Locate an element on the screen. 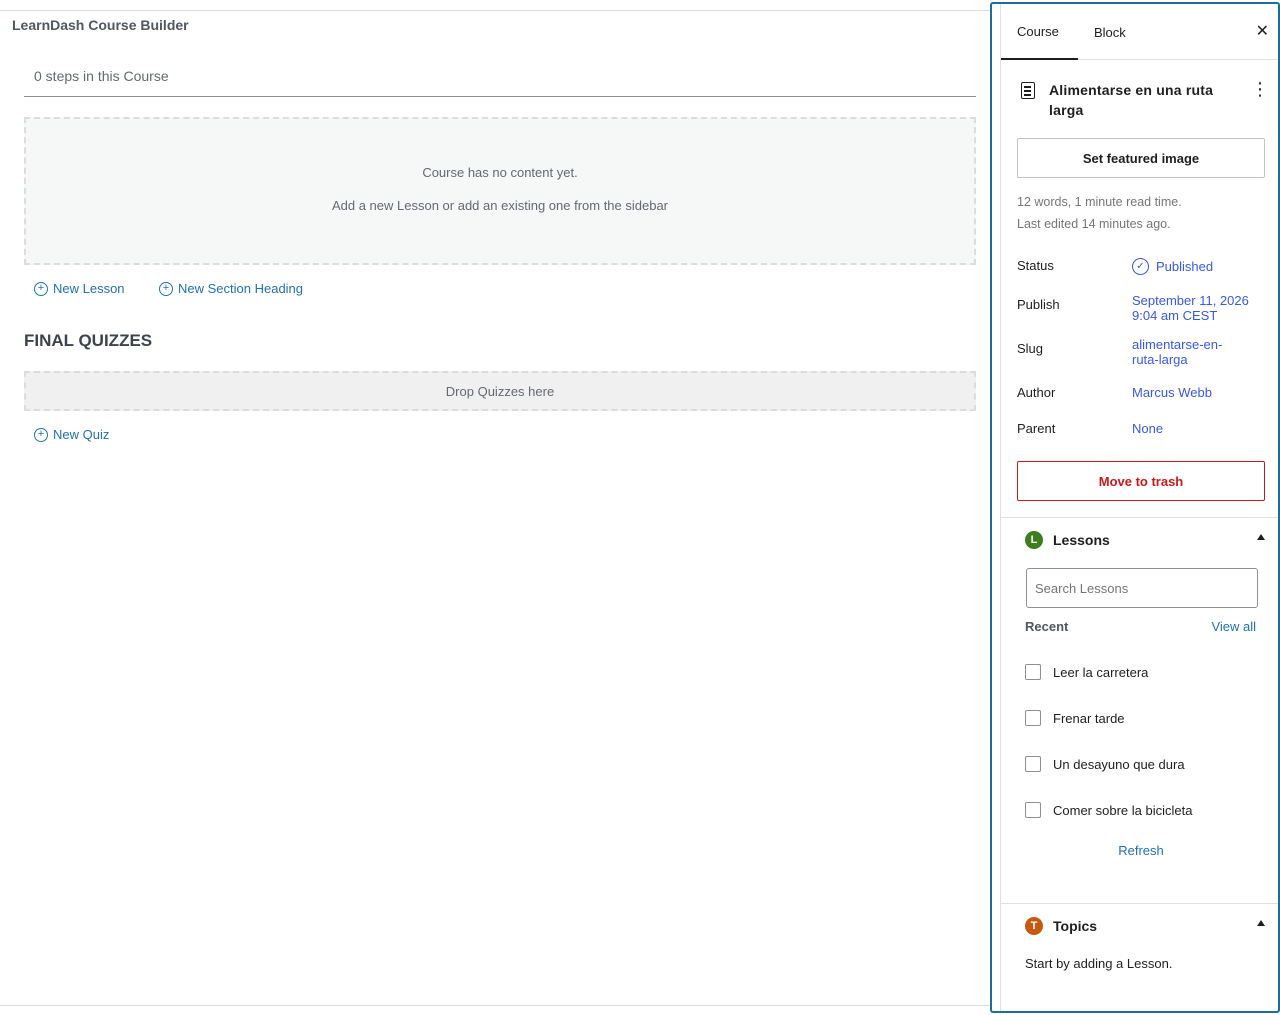 Image resolution: width=1280 pixels, height=1015 pixels. lesson-item: Comer sobre la bicicleta is located at coordinates (1145, 810).